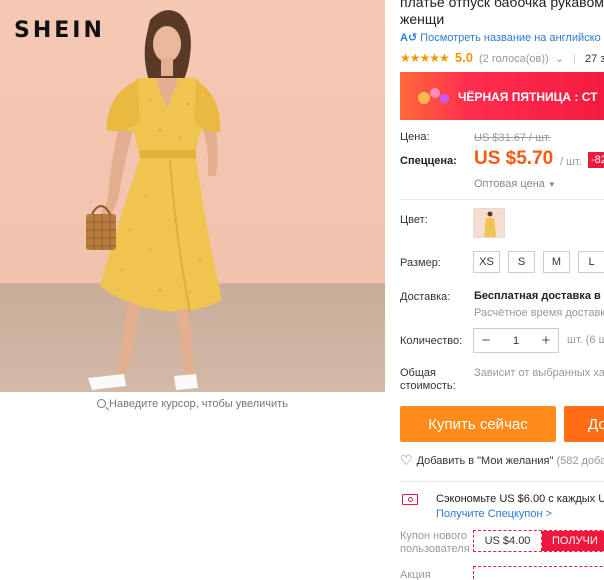 This screenshot has width=604, height=580. What do you see at coordinates (546, 340) in the screenshot?
I see `plus-icon: +` at bounding box center [546, 340].